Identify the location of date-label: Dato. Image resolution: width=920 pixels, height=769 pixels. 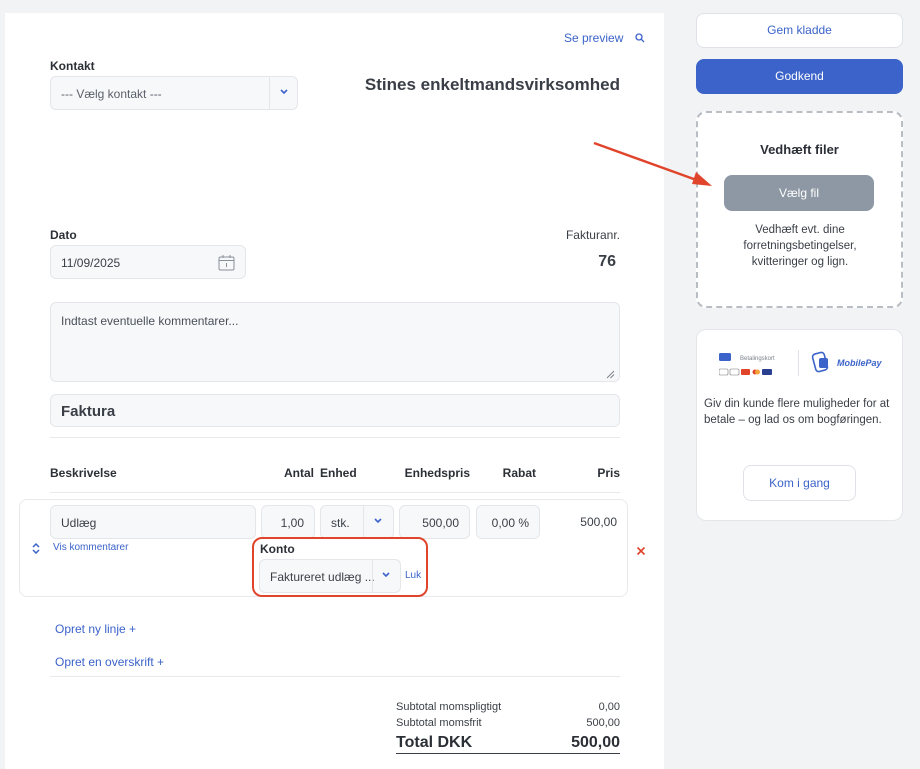
(63, 235).